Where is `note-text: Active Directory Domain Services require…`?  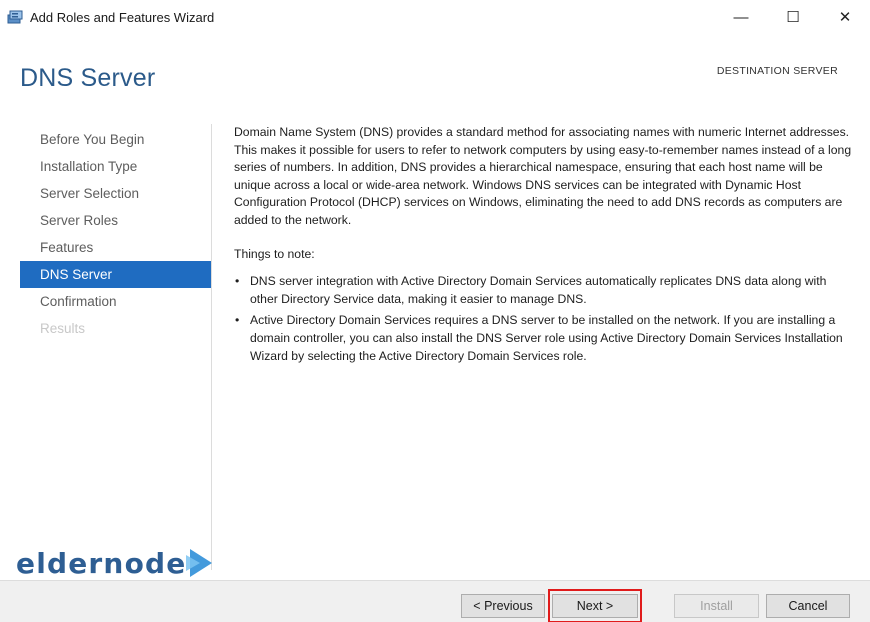 note-text: Active Directory Domain Services require… is located at coordinates (546, 338).